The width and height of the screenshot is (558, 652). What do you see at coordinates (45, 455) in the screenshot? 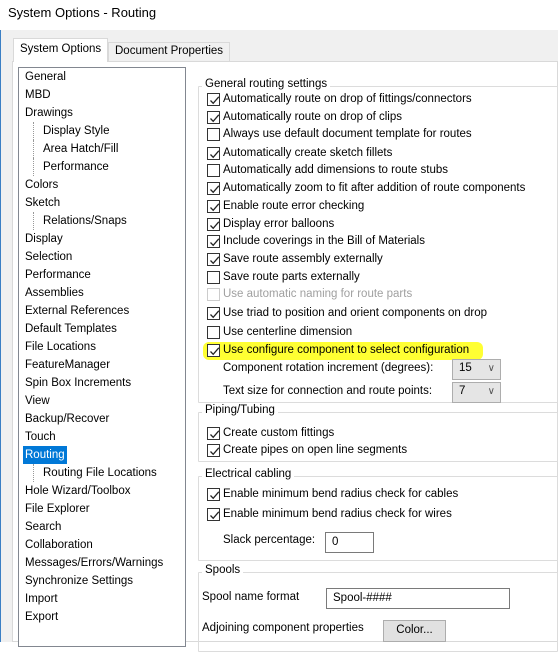
I see `tree-item-routing: Routing` at bounding box center [45, 455].